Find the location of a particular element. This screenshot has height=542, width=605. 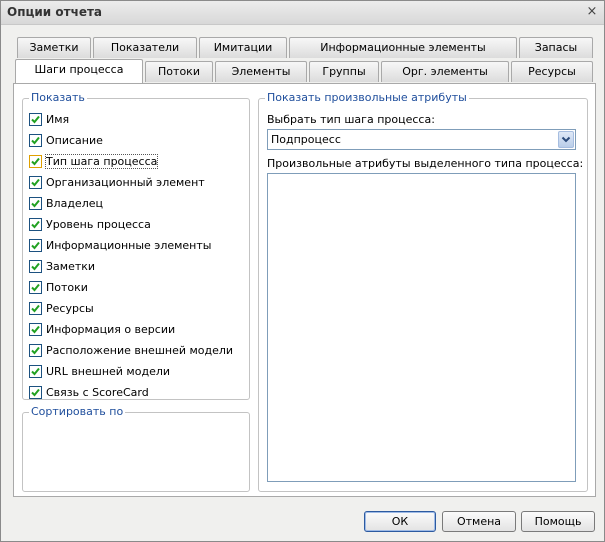

show-option-label: Уровень процесса is located at coordinates (98, 224).